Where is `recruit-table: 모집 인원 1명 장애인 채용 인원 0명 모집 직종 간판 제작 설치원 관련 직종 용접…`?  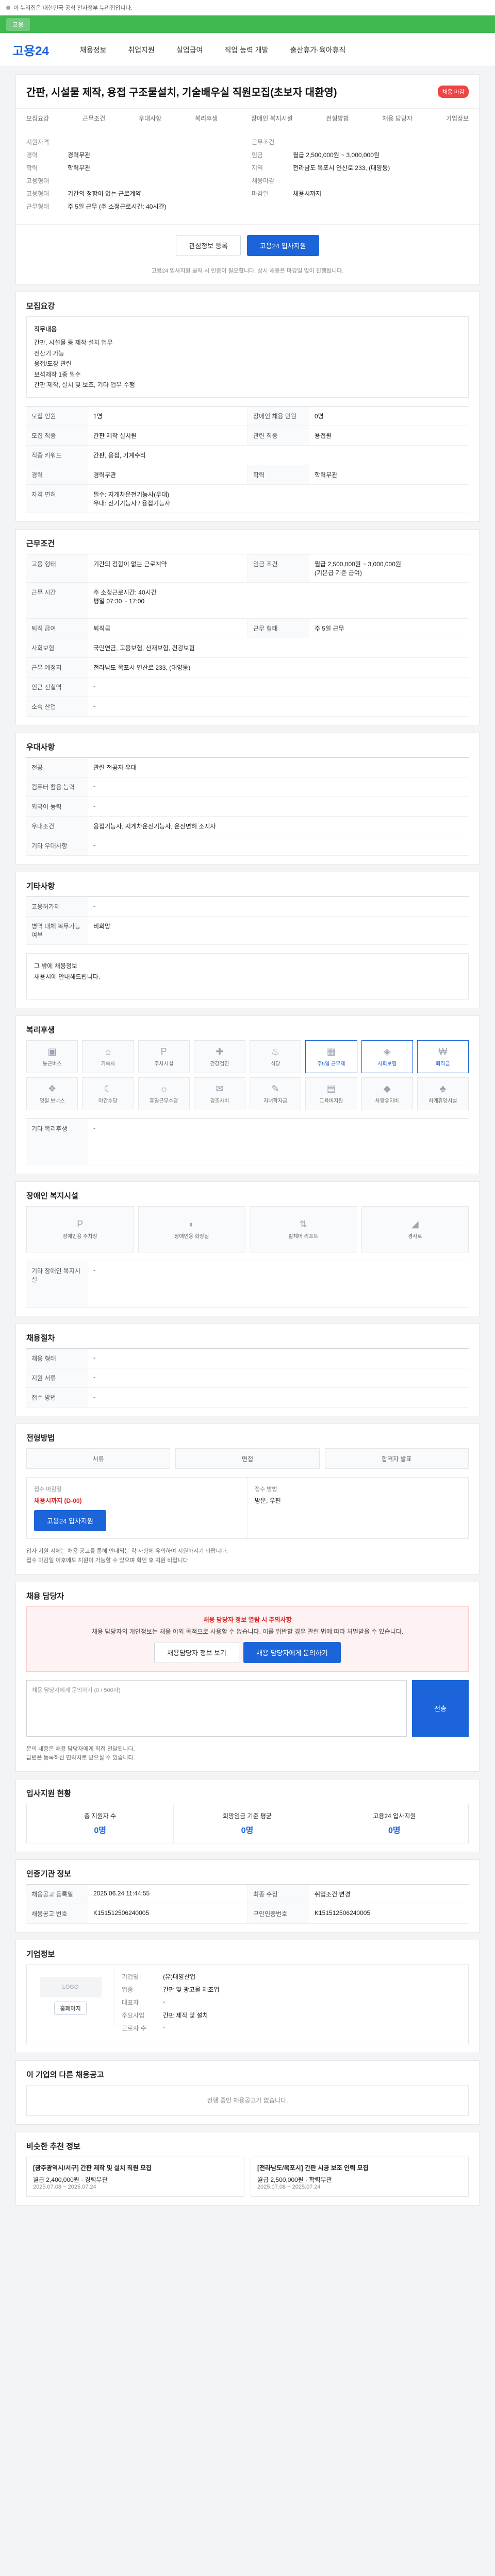
recruit-table: 모집 인원 1명 장애인 채용 인원 0명 모집 직종 간판 제작 설치원 관련 직종 용접… is located at coordinates (247, 460).